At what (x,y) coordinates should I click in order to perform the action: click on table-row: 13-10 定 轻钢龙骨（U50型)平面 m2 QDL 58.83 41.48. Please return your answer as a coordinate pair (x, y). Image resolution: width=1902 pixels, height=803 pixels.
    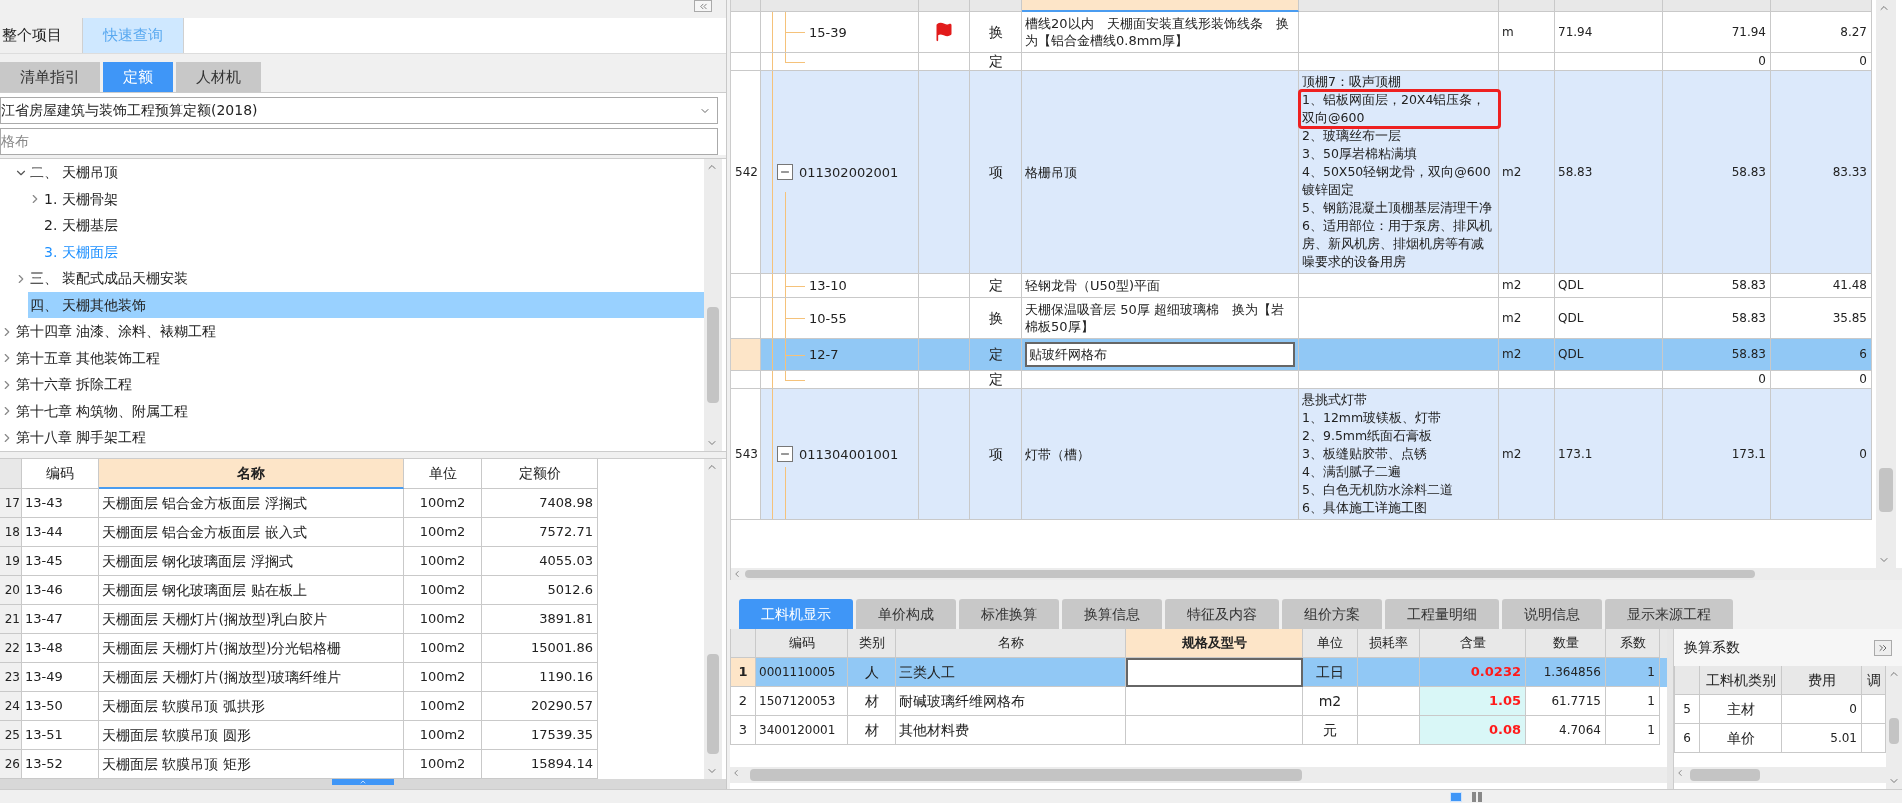
    Looking at the image, I should click on (1301, 286).